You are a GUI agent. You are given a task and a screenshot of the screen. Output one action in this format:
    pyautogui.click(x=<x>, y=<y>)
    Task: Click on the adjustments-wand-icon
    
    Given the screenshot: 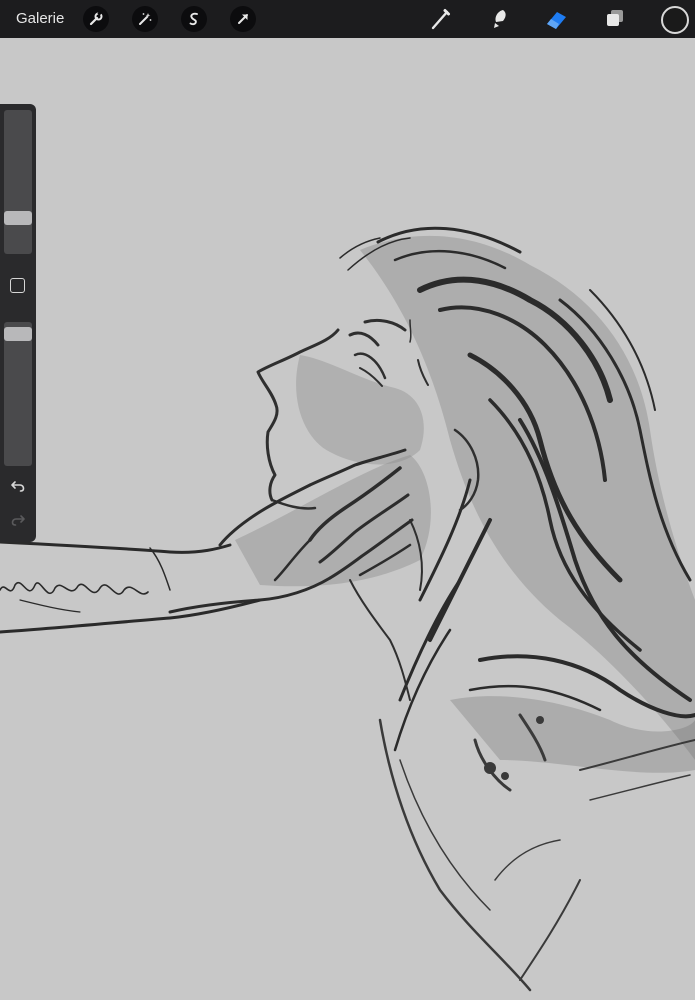 What is the action you would take?
    pyautogui.click(x=145, y=19)
    